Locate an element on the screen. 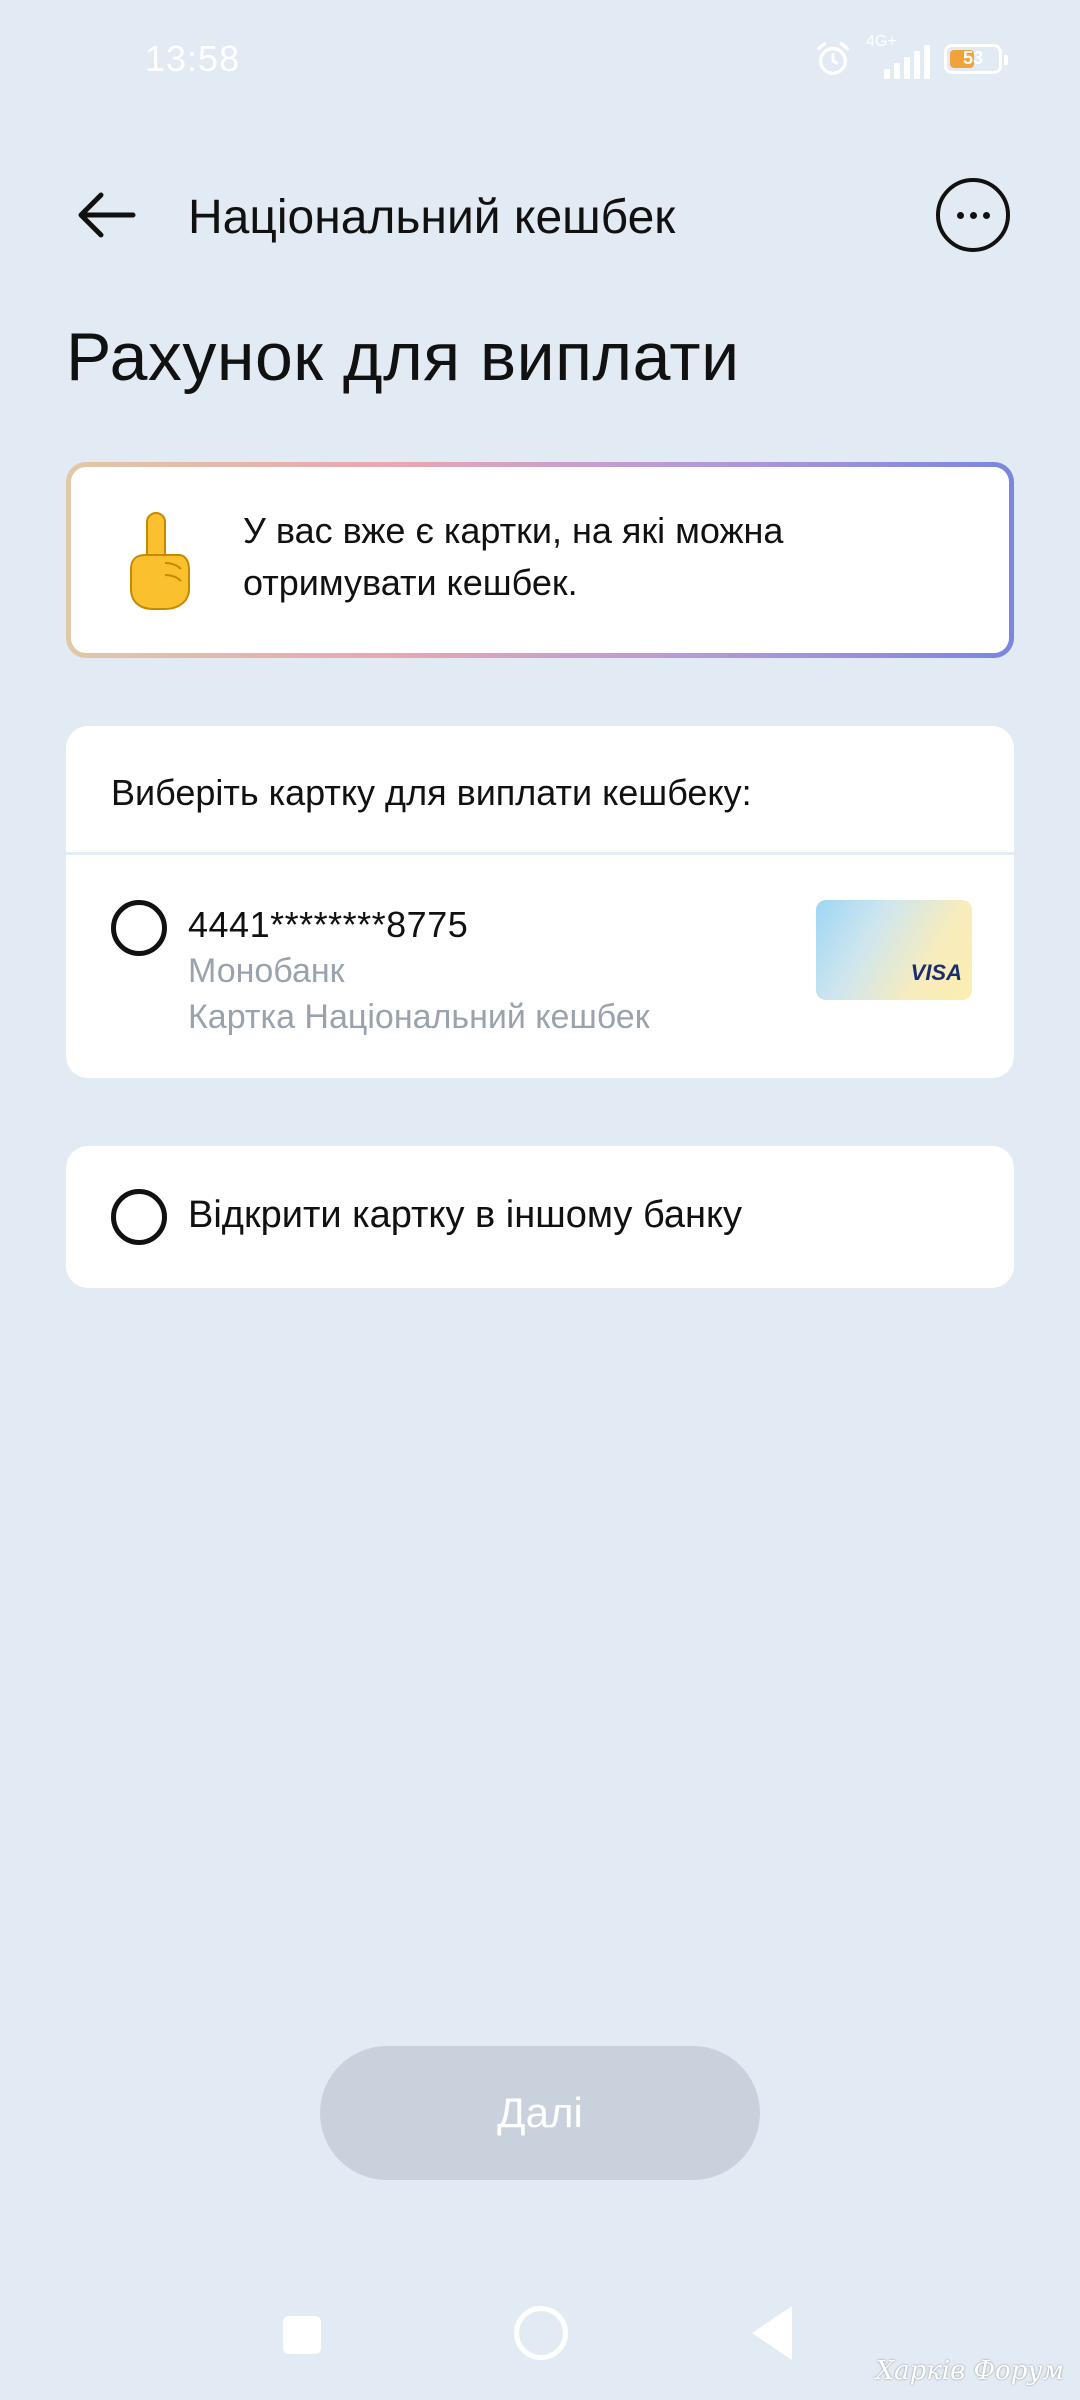 The width and height of the screenshot is (1080, 2400). card-number: 4441********8775 is located at coordinates (328, 924).